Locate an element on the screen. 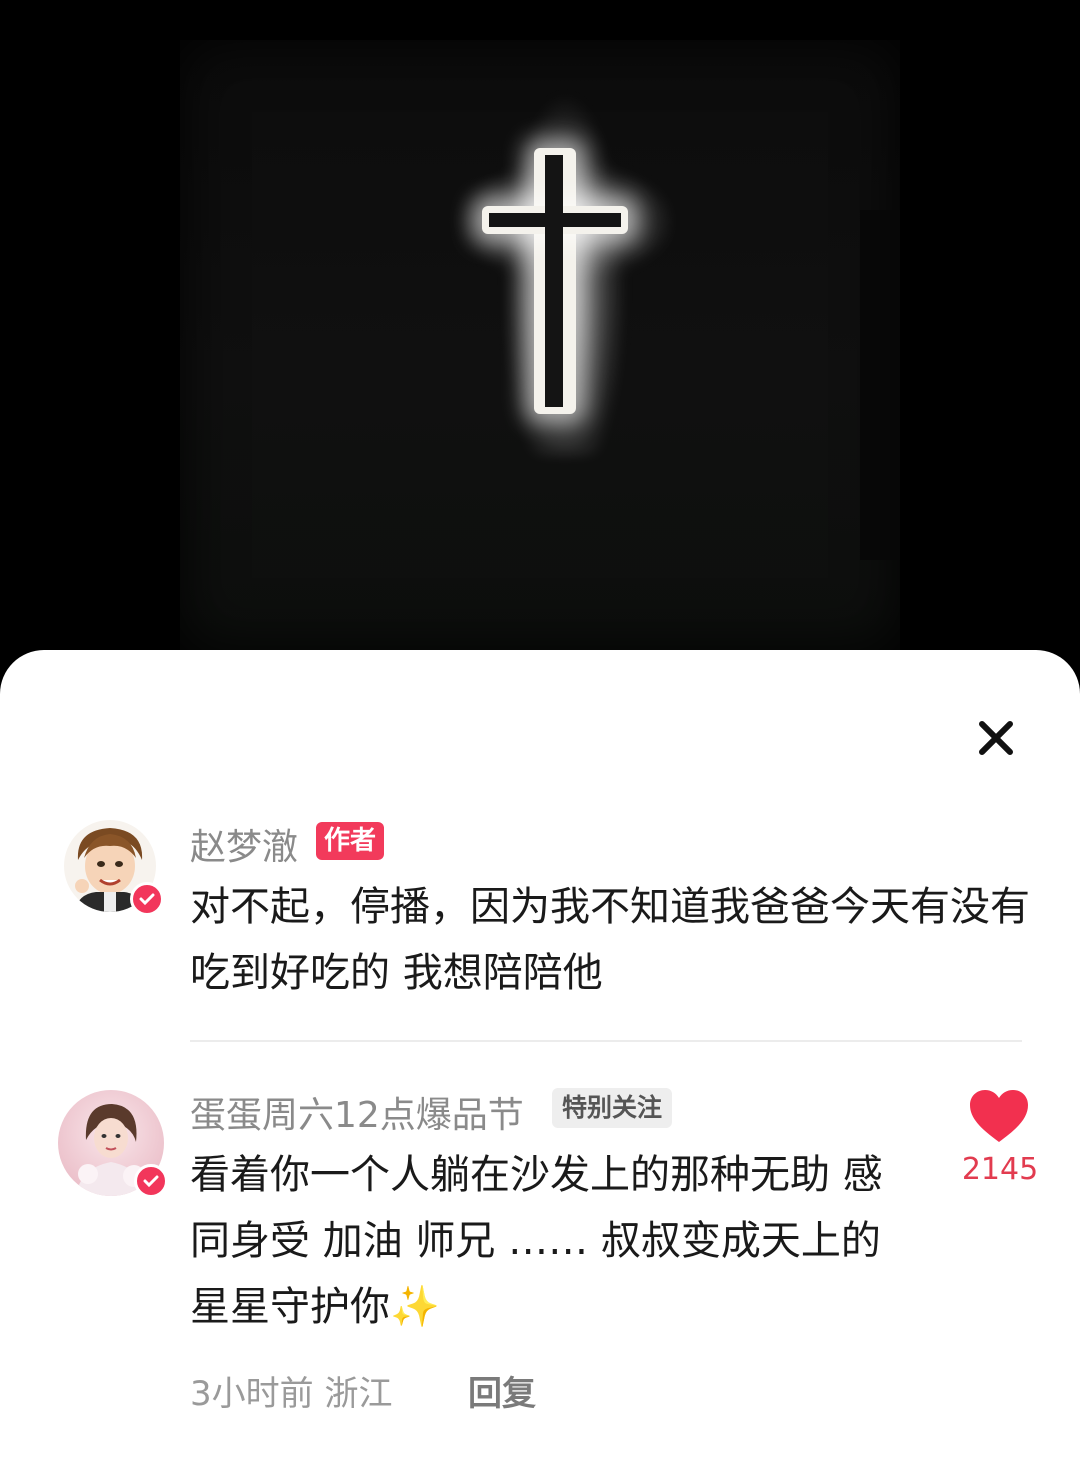 The width and height of the screenshot is (1080, 1457). close-button is located at coordinates (996, 738).